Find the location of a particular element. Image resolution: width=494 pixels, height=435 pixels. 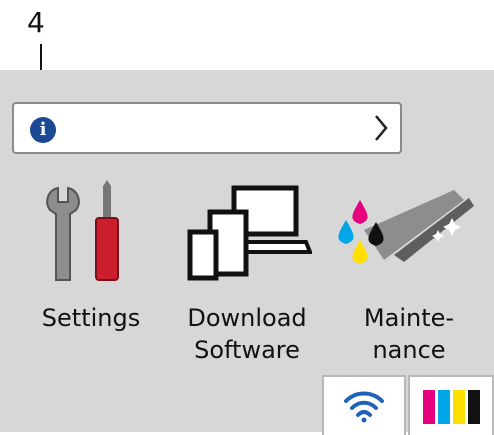

settings-label: Settings is located at coordinates (91, 318).